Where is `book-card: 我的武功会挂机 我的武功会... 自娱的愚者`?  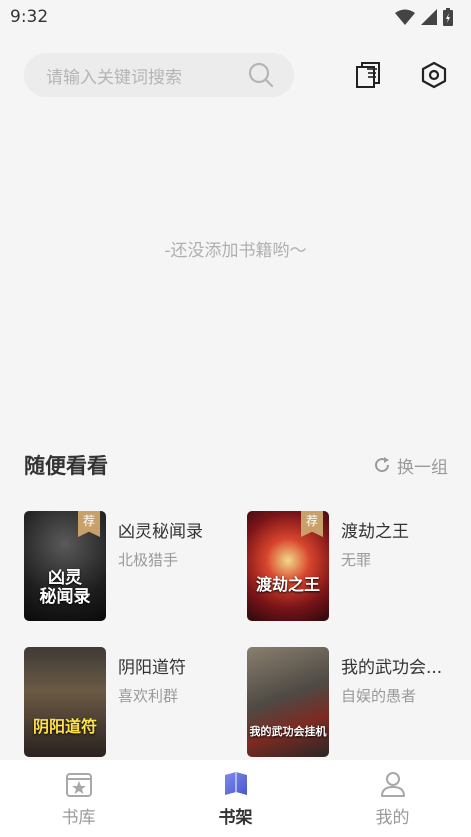
book-card: 我的武功会挂机 我的武功会... 自娱的愚者 is located at coordinates (352, 703).